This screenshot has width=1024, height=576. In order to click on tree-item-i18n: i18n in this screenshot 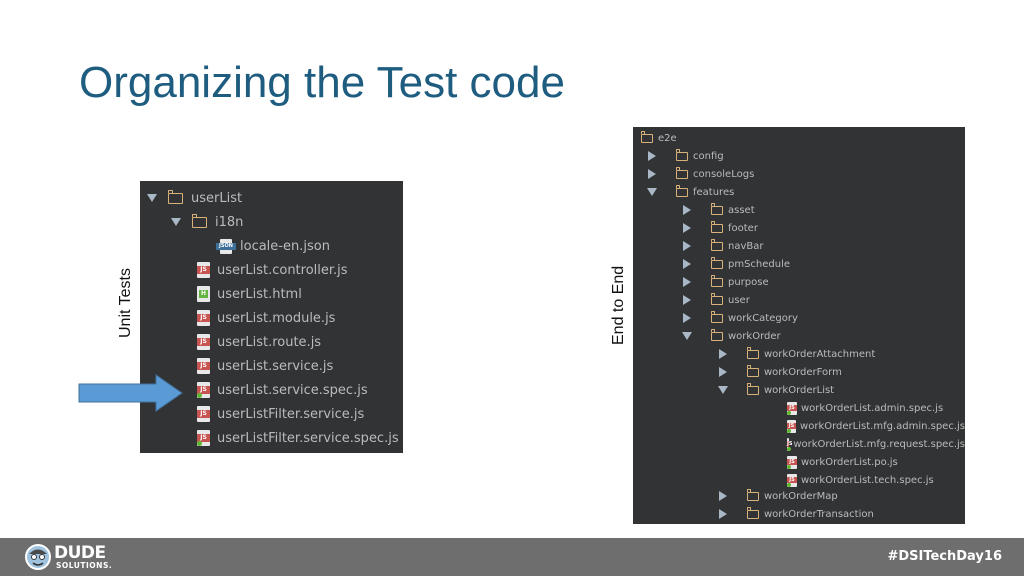, I will do `click(271, 222)`.